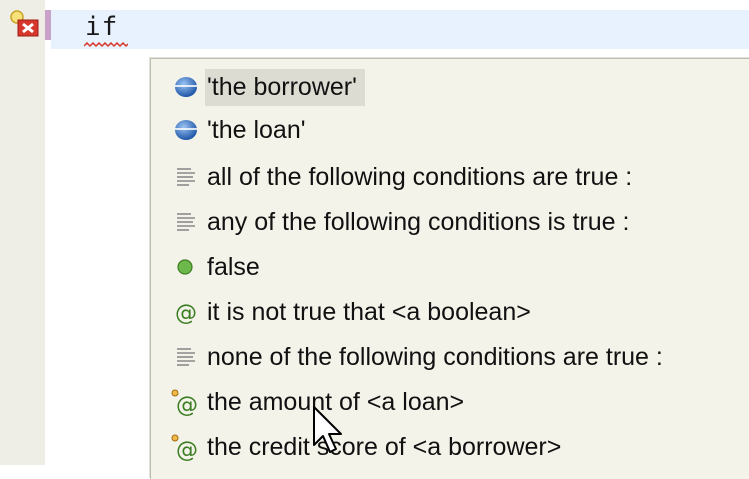 This screenshot has width=749, height=479. What do you see at coordinates (460, 267) in the screenshot?
I see `completion-item: false` at bounding box center [460, 267].